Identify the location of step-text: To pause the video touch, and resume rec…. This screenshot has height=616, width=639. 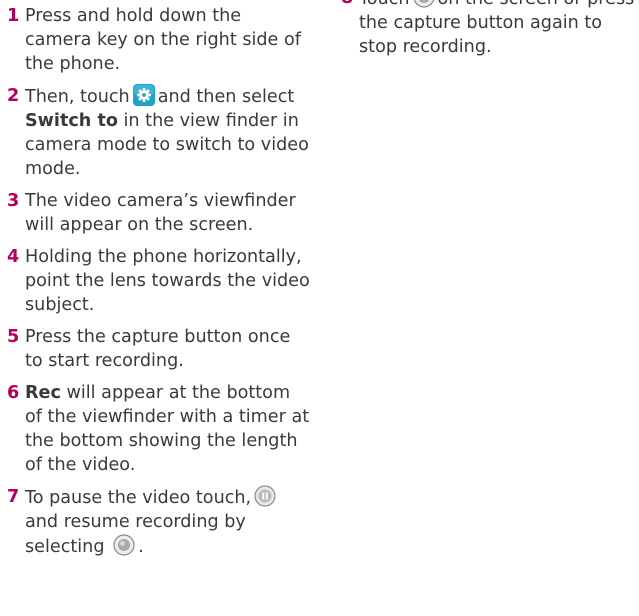
(168, 522).